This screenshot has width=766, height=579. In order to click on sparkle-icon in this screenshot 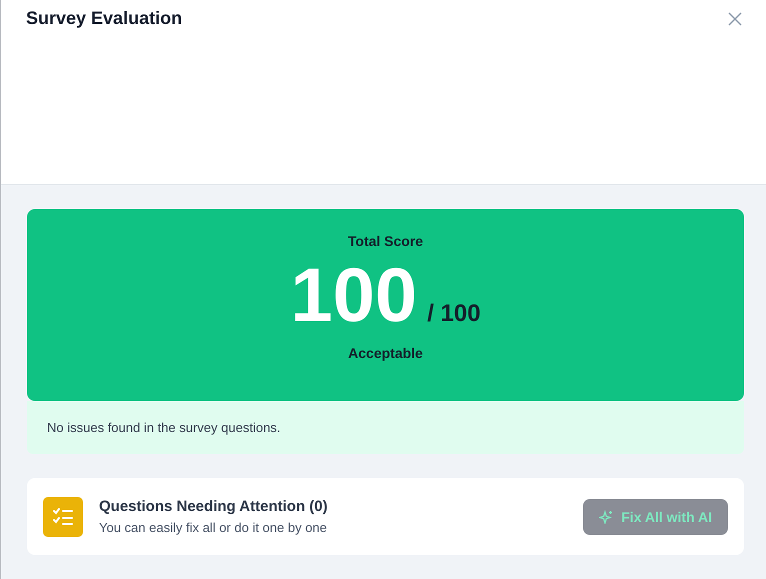, I will do `click(606, 517)`.